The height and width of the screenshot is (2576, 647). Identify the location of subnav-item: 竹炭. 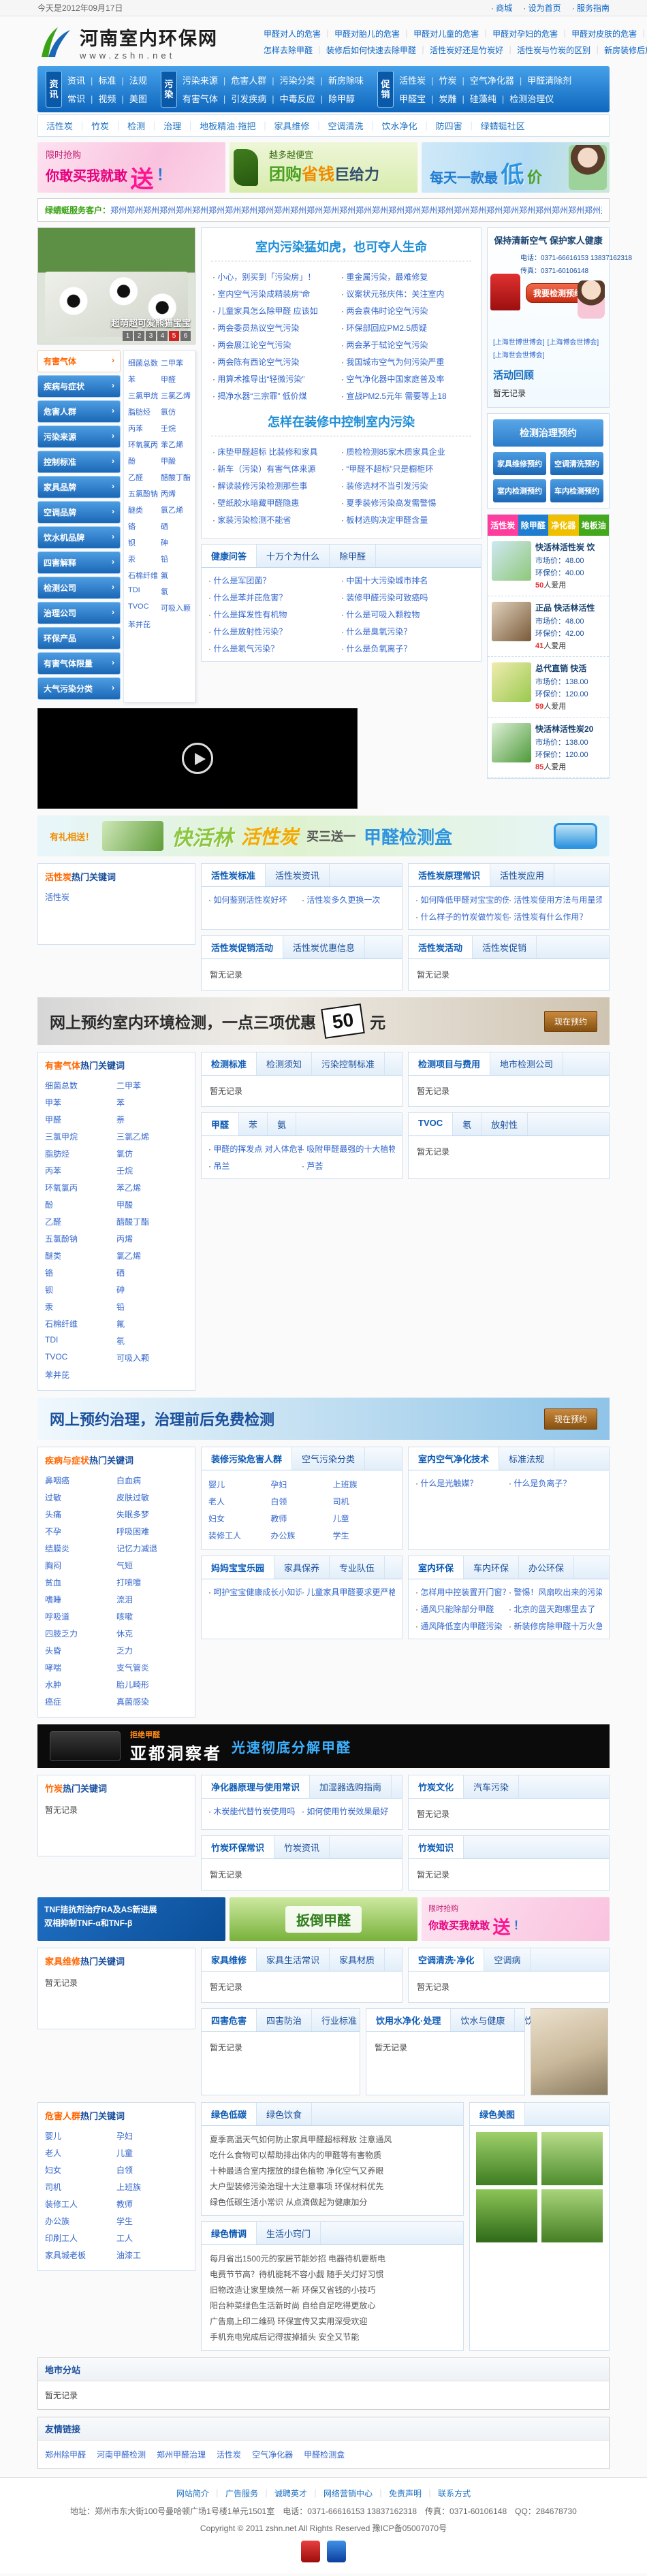
(109, 126).